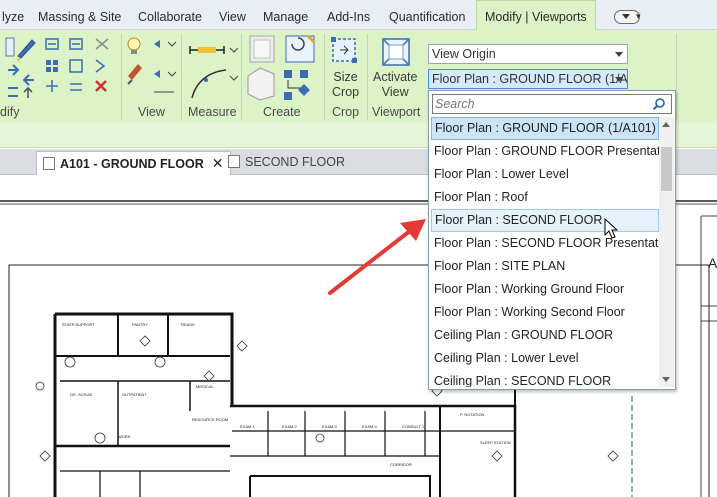 The width and height of the screenshot is (717, 497). What do you see at coordinates (345, 52) in the screenshot?
I see `size-crop-icon` at bounding box center [345, 52].